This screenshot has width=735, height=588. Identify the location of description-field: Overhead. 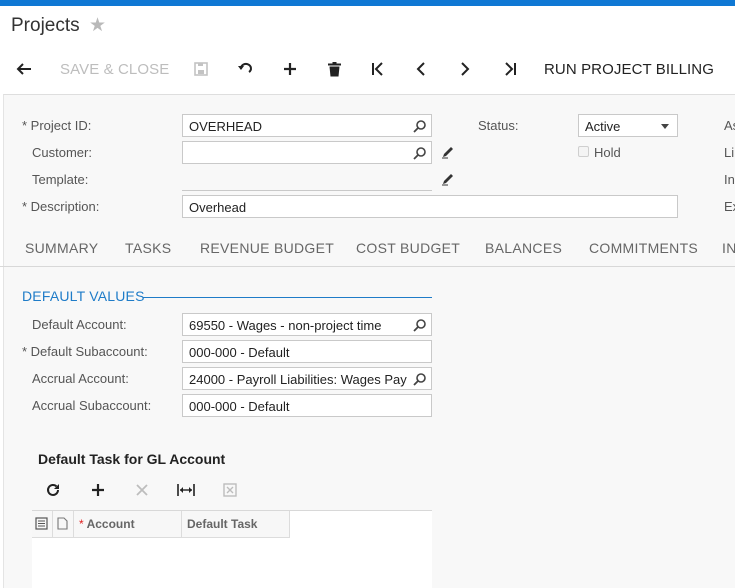
(430, 206).